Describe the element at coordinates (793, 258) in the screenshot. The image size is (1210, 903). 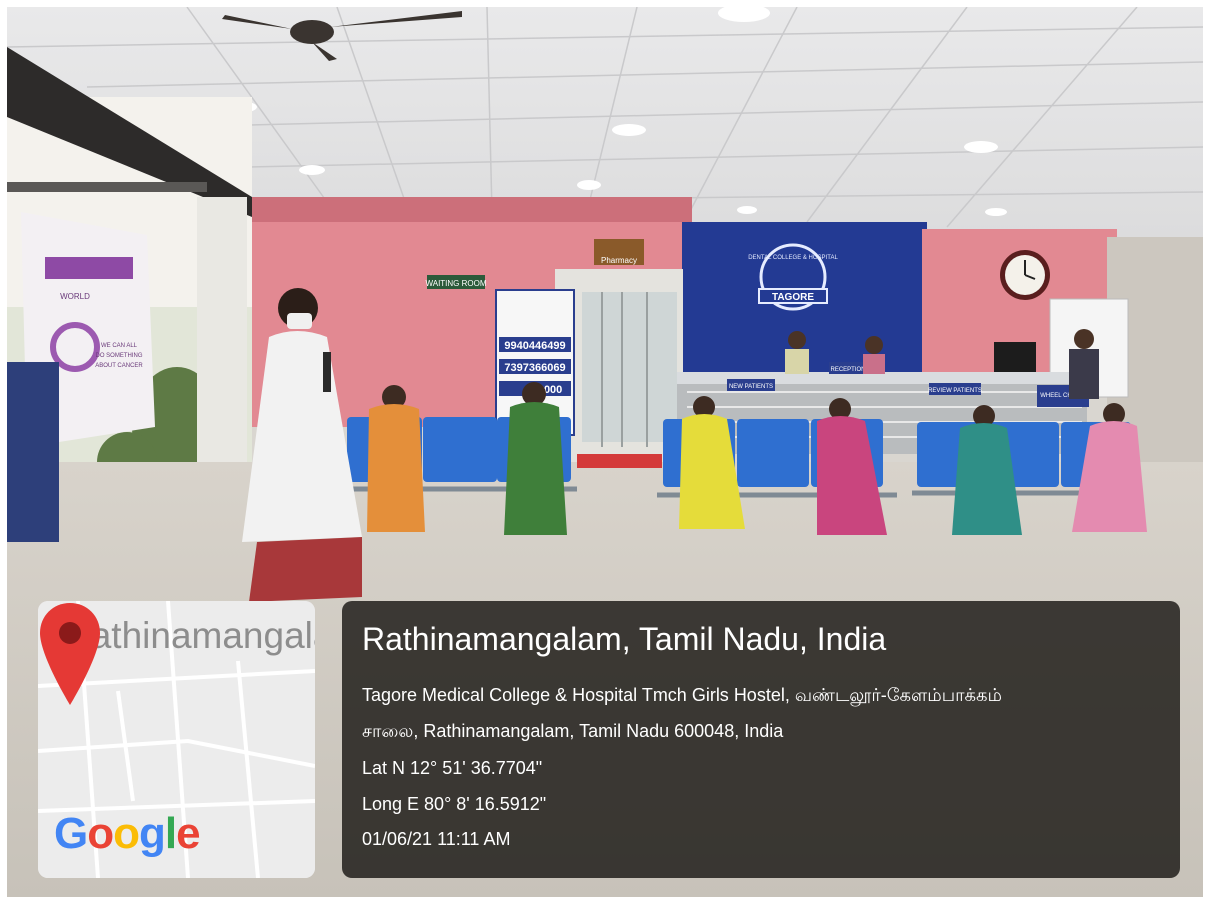
I see `svg-text: DENTAL COLLEGE & HOSPITAL` at that location.